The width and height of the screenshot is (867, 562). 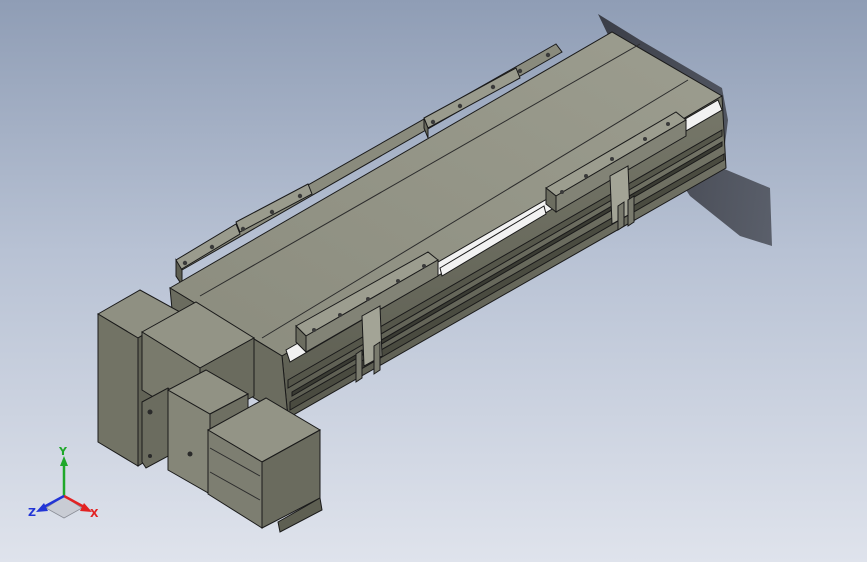 What do you see at coordinates (64, 507) in the screenshot?
I see `triad-base-plane` at bounding box center [64, 507].